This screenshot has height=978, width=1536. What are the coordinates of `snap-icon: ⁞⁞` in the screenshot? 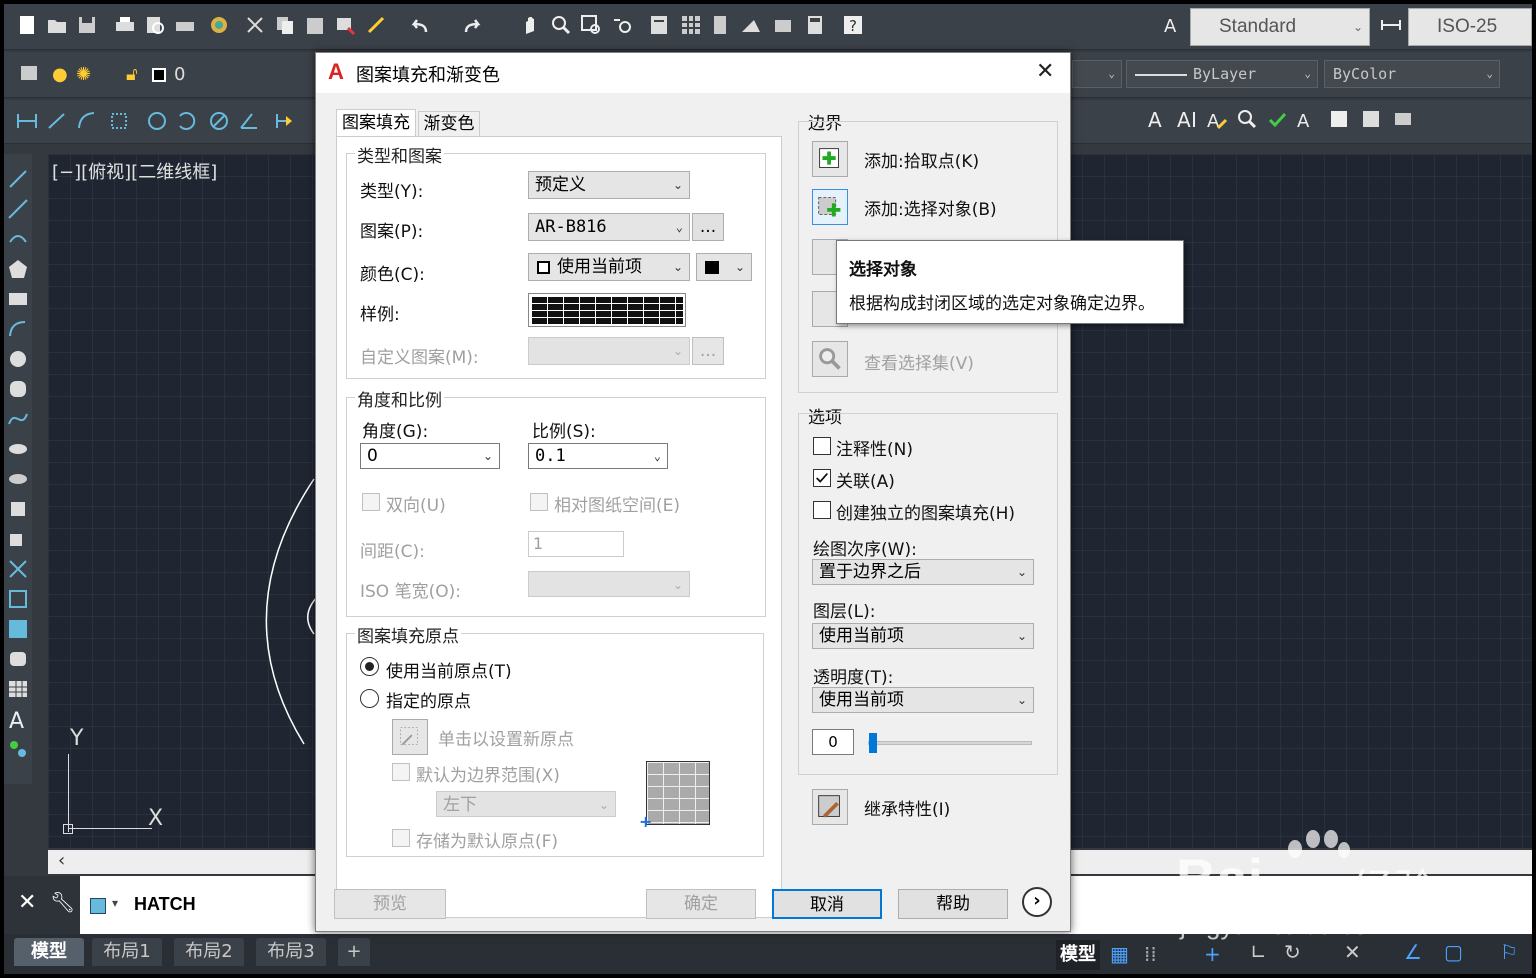 It's located at (1150, 954).